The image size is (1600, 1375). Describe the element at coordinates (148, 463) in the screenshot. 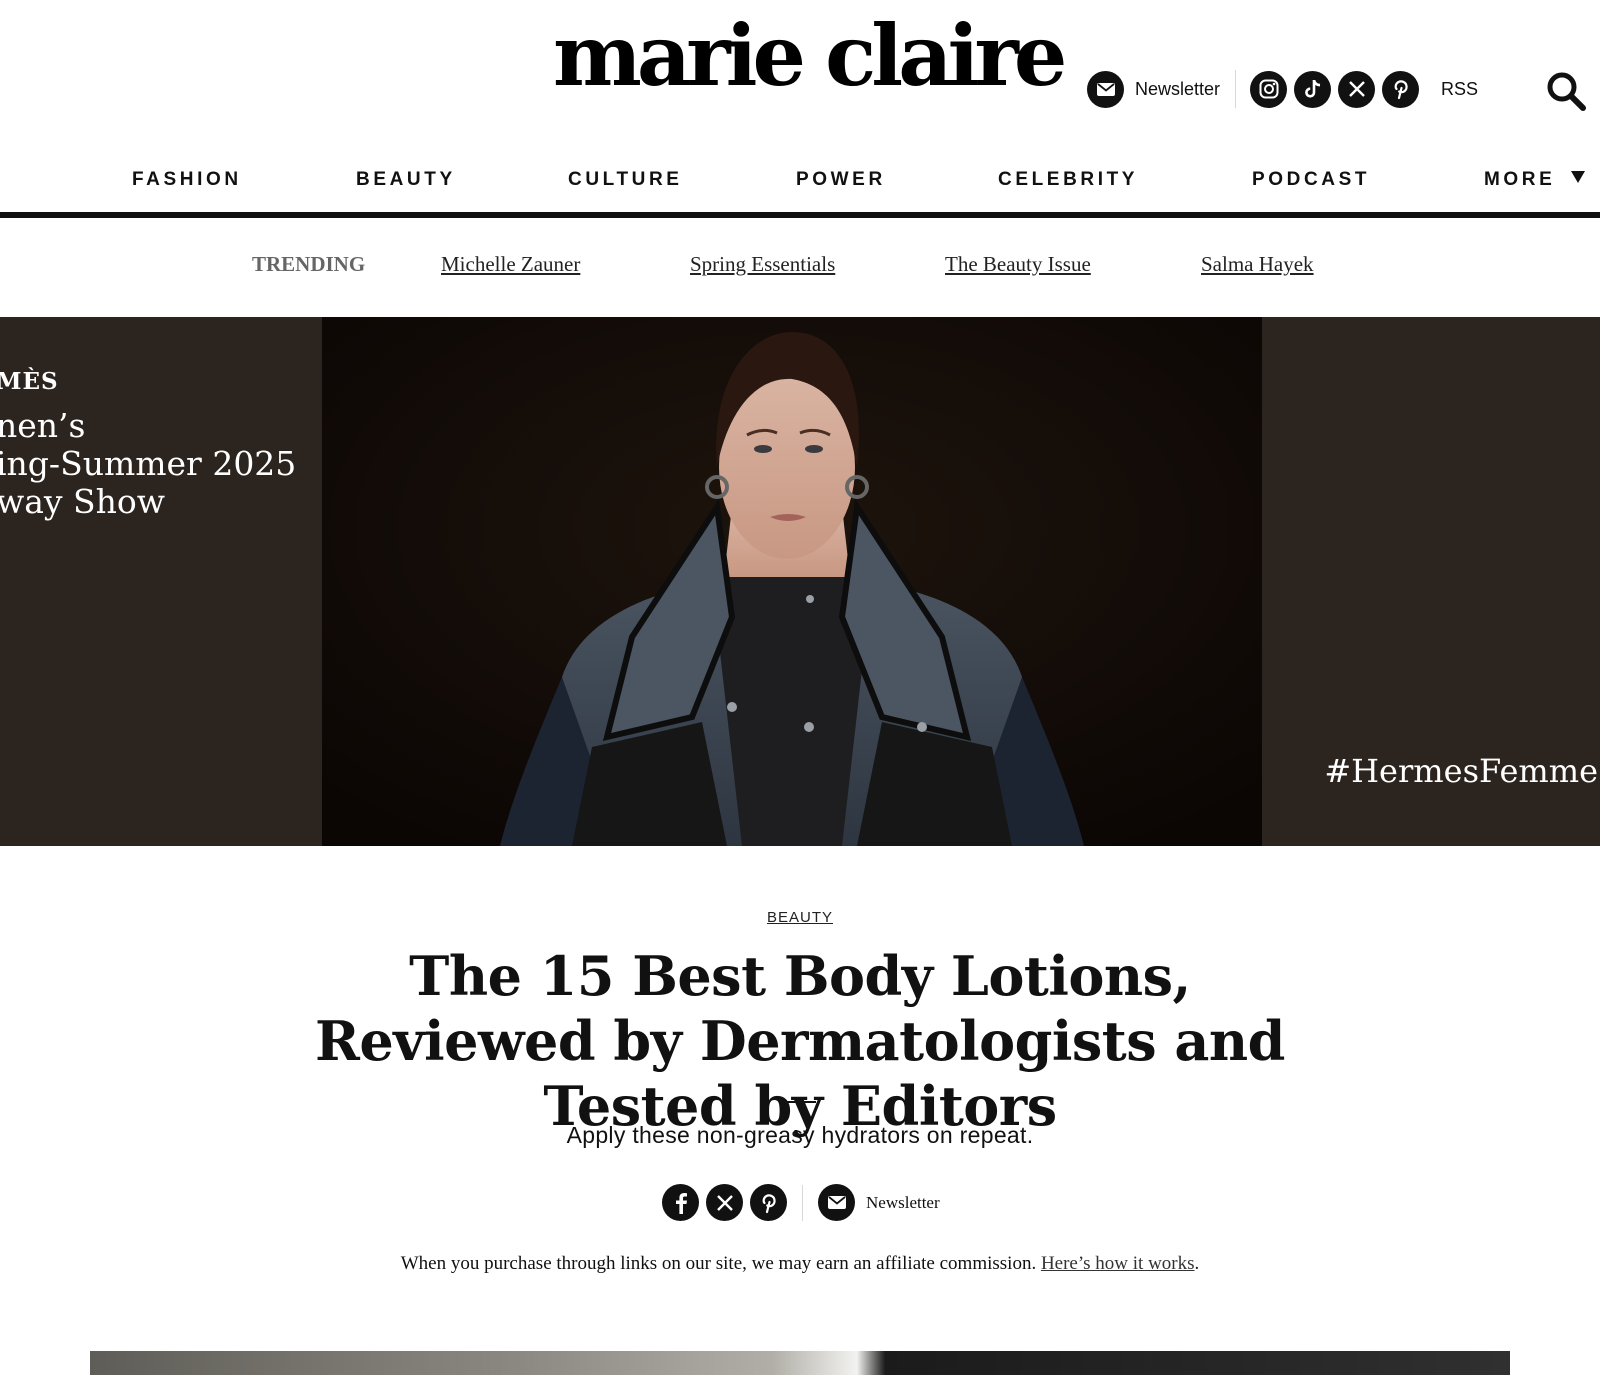

I see `hero-line-2: ing-Summer 2025` at that location.